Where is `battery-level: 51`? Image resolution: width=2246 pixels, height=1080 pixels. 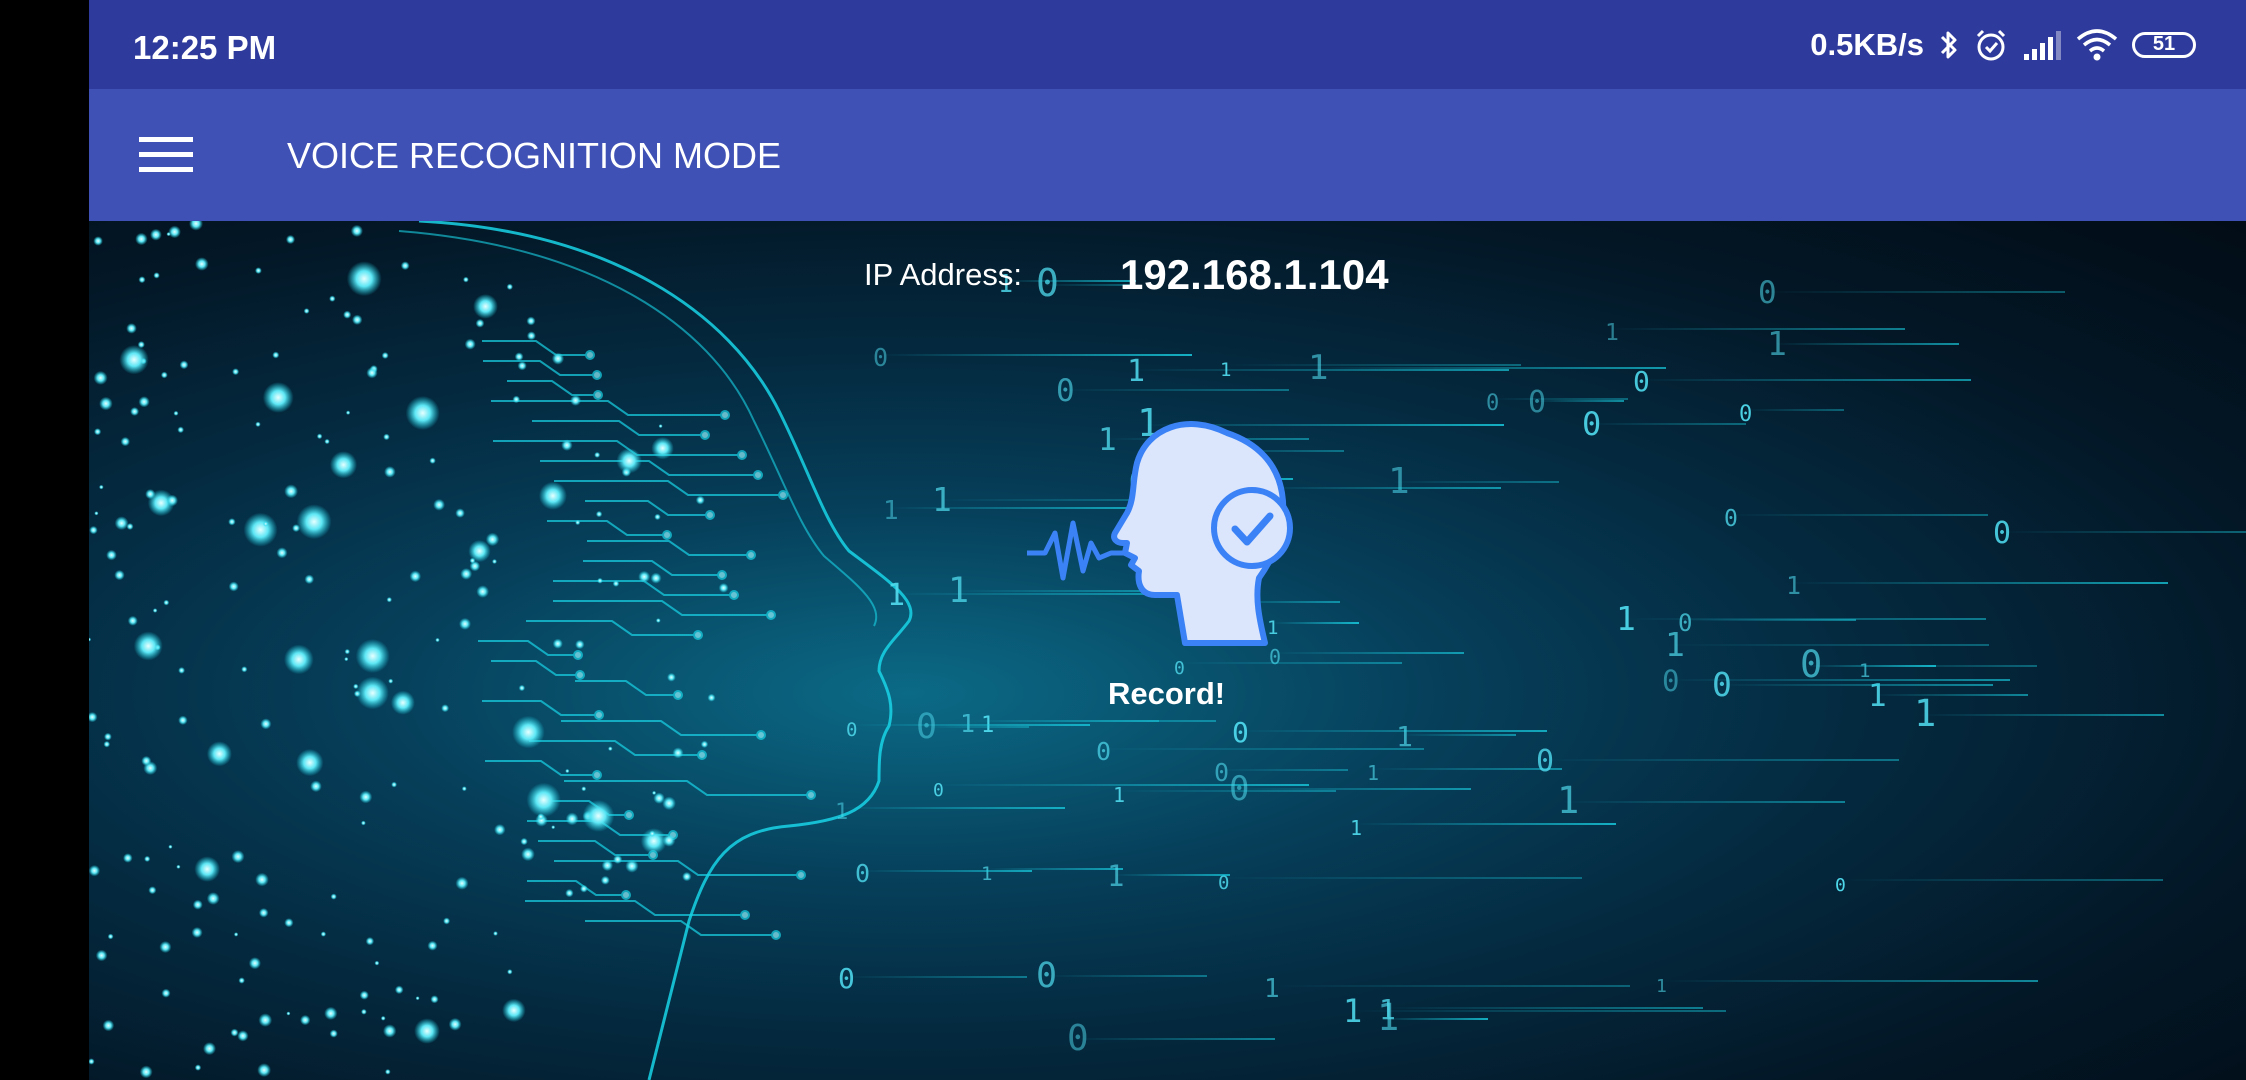
battery-level: 51 is located at coordinates (2164, 44).